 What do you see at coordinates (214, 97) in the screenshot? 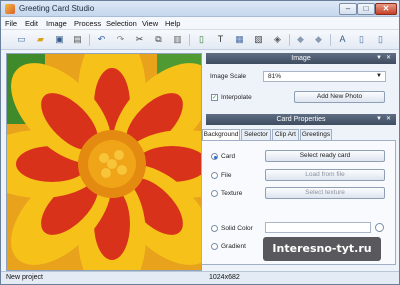
I see `interpolate-checkbox: ✓` at bounding box center [214, 97].